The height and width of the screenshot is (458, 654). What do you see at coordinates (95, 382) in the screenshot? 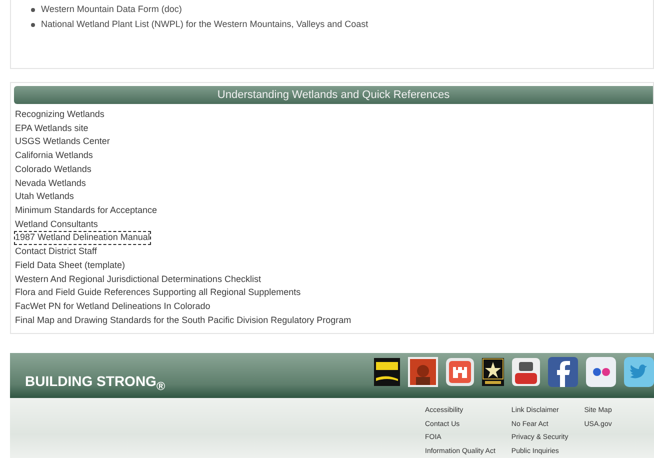
I see `slogan: BUILDING STRONG$_{®}$` at bounding box center [95, 382].